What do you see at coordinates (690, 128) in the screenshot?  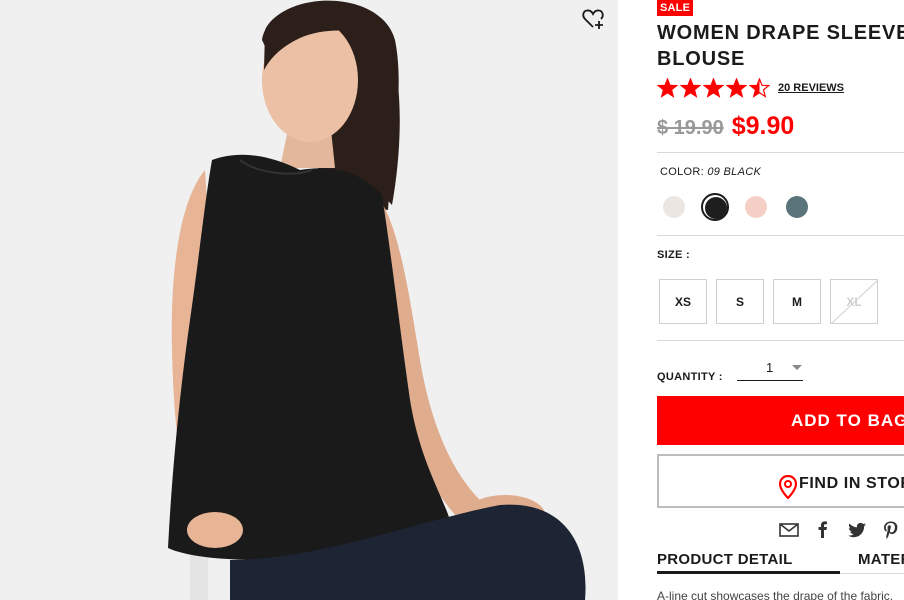 I see `original-price: $ 19.90` at bounding box center [690, 128].